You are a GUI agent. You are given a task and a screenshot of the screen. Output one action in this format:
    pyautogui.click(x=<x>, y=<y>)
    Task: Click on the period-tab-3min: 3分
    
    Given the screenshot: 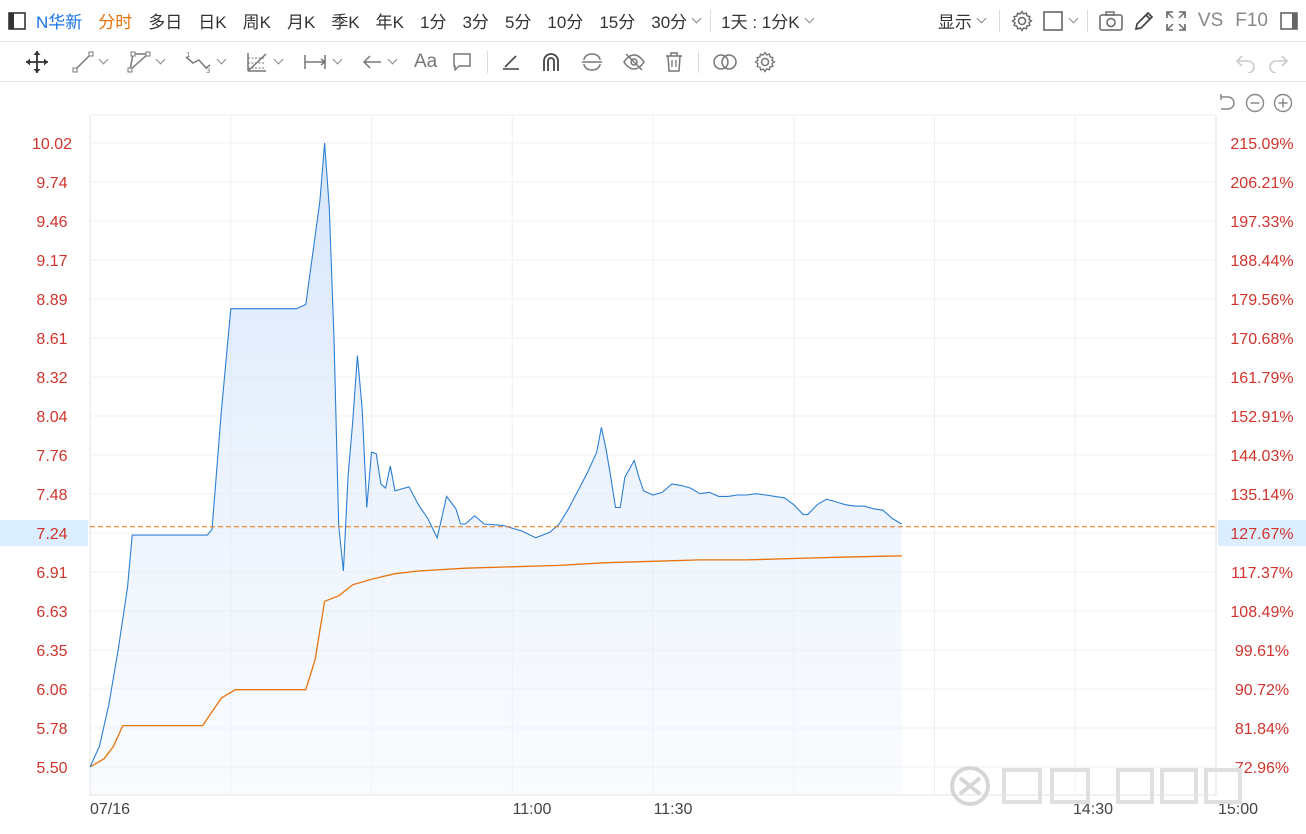 What is the action you would take?
    pyautogui.click(x=475, y=20)
    